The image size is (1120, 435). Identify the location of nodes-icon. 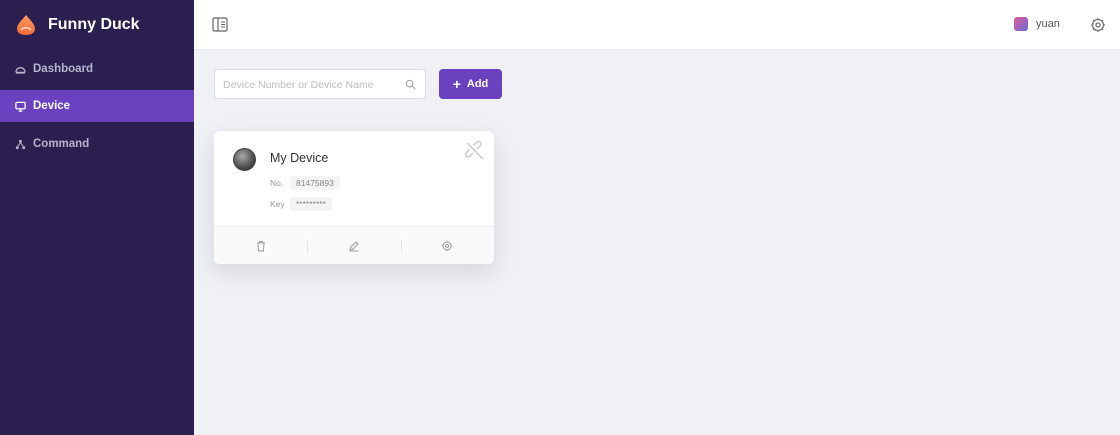
(20, 144).